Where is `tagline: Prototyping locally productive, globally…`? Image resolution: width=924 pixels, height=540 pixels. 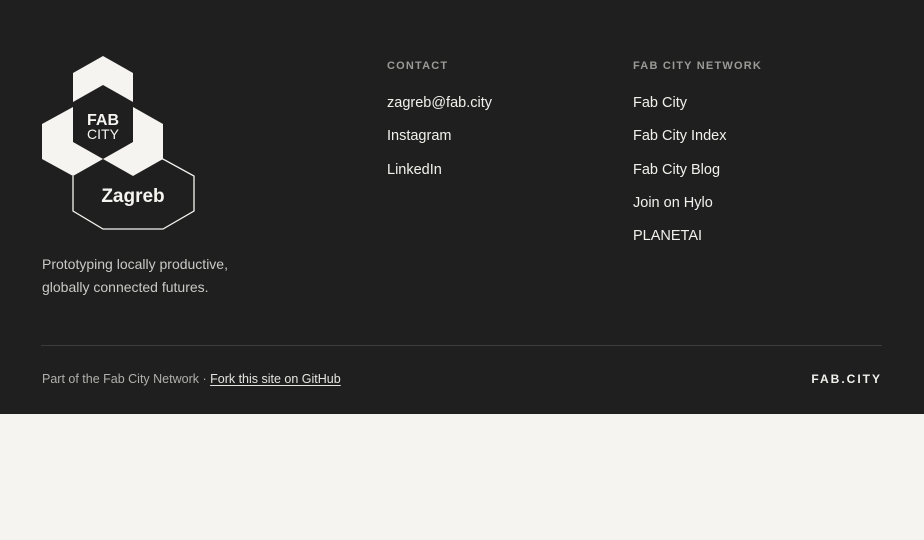
tagline: Prototyping locally productive, globally… is located at coordinates (172, 276).